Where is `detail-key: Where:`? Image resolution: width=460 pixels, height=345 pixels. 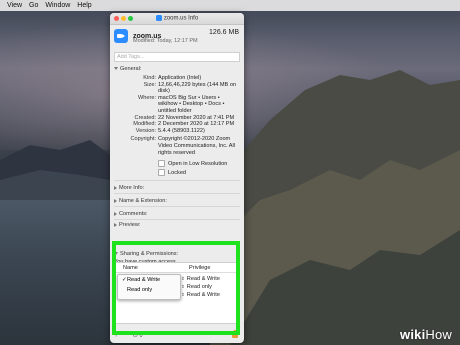 detail-key: Where: is located at coordinates (146, 97).